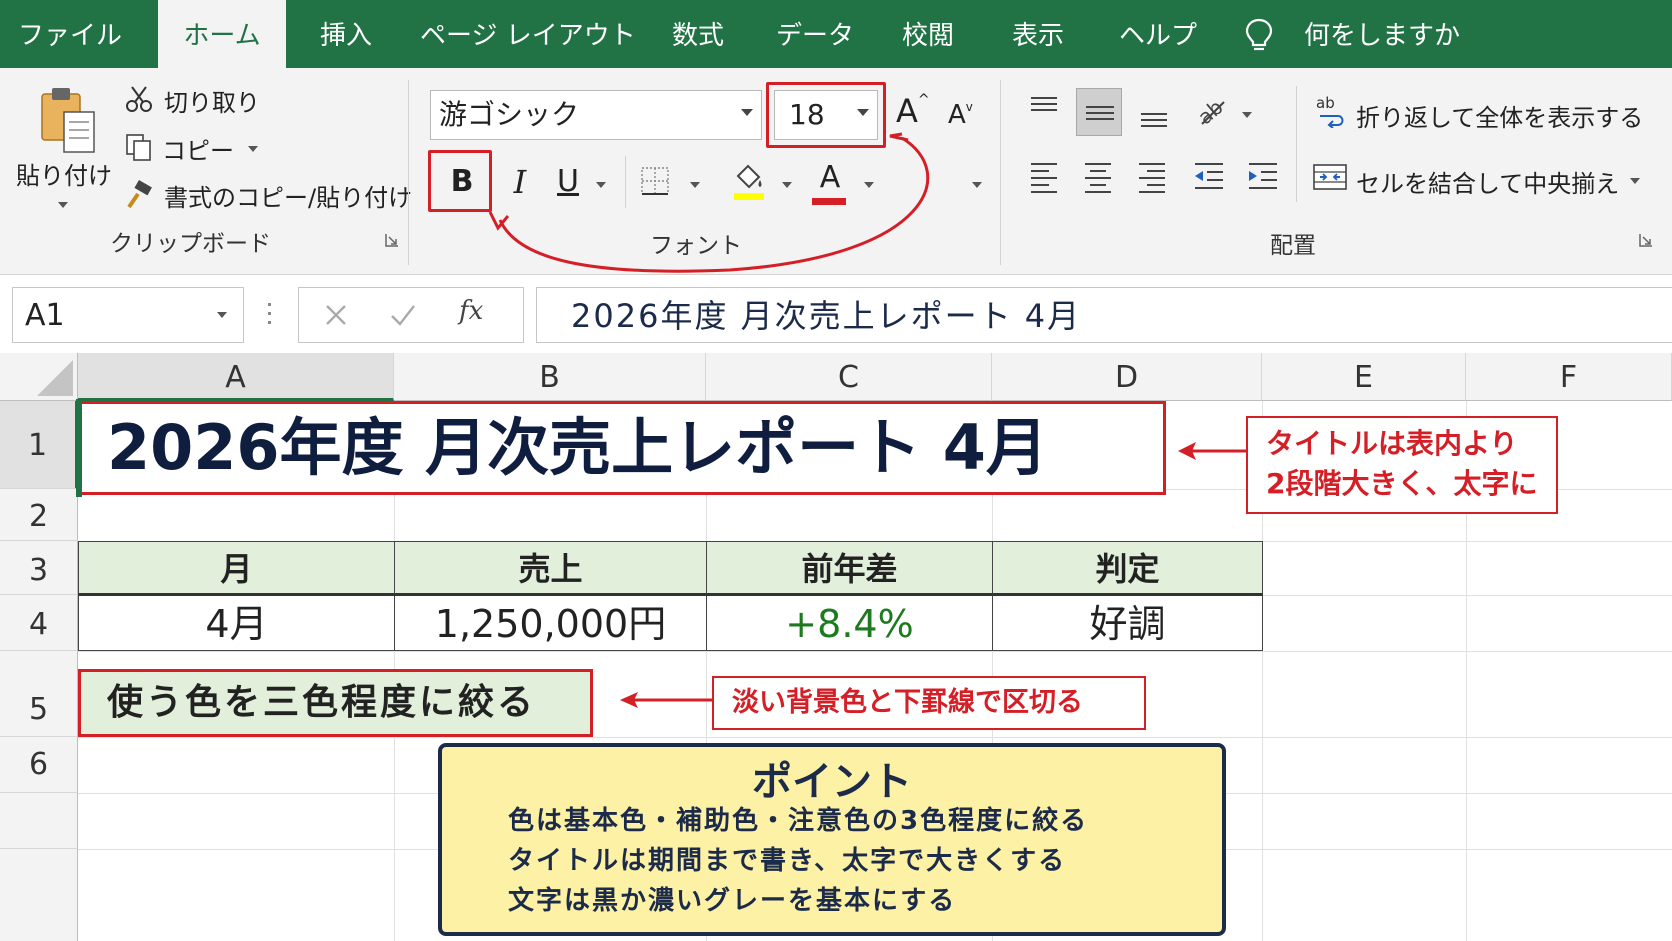  I want to click on grid-line, so click(875, 737).